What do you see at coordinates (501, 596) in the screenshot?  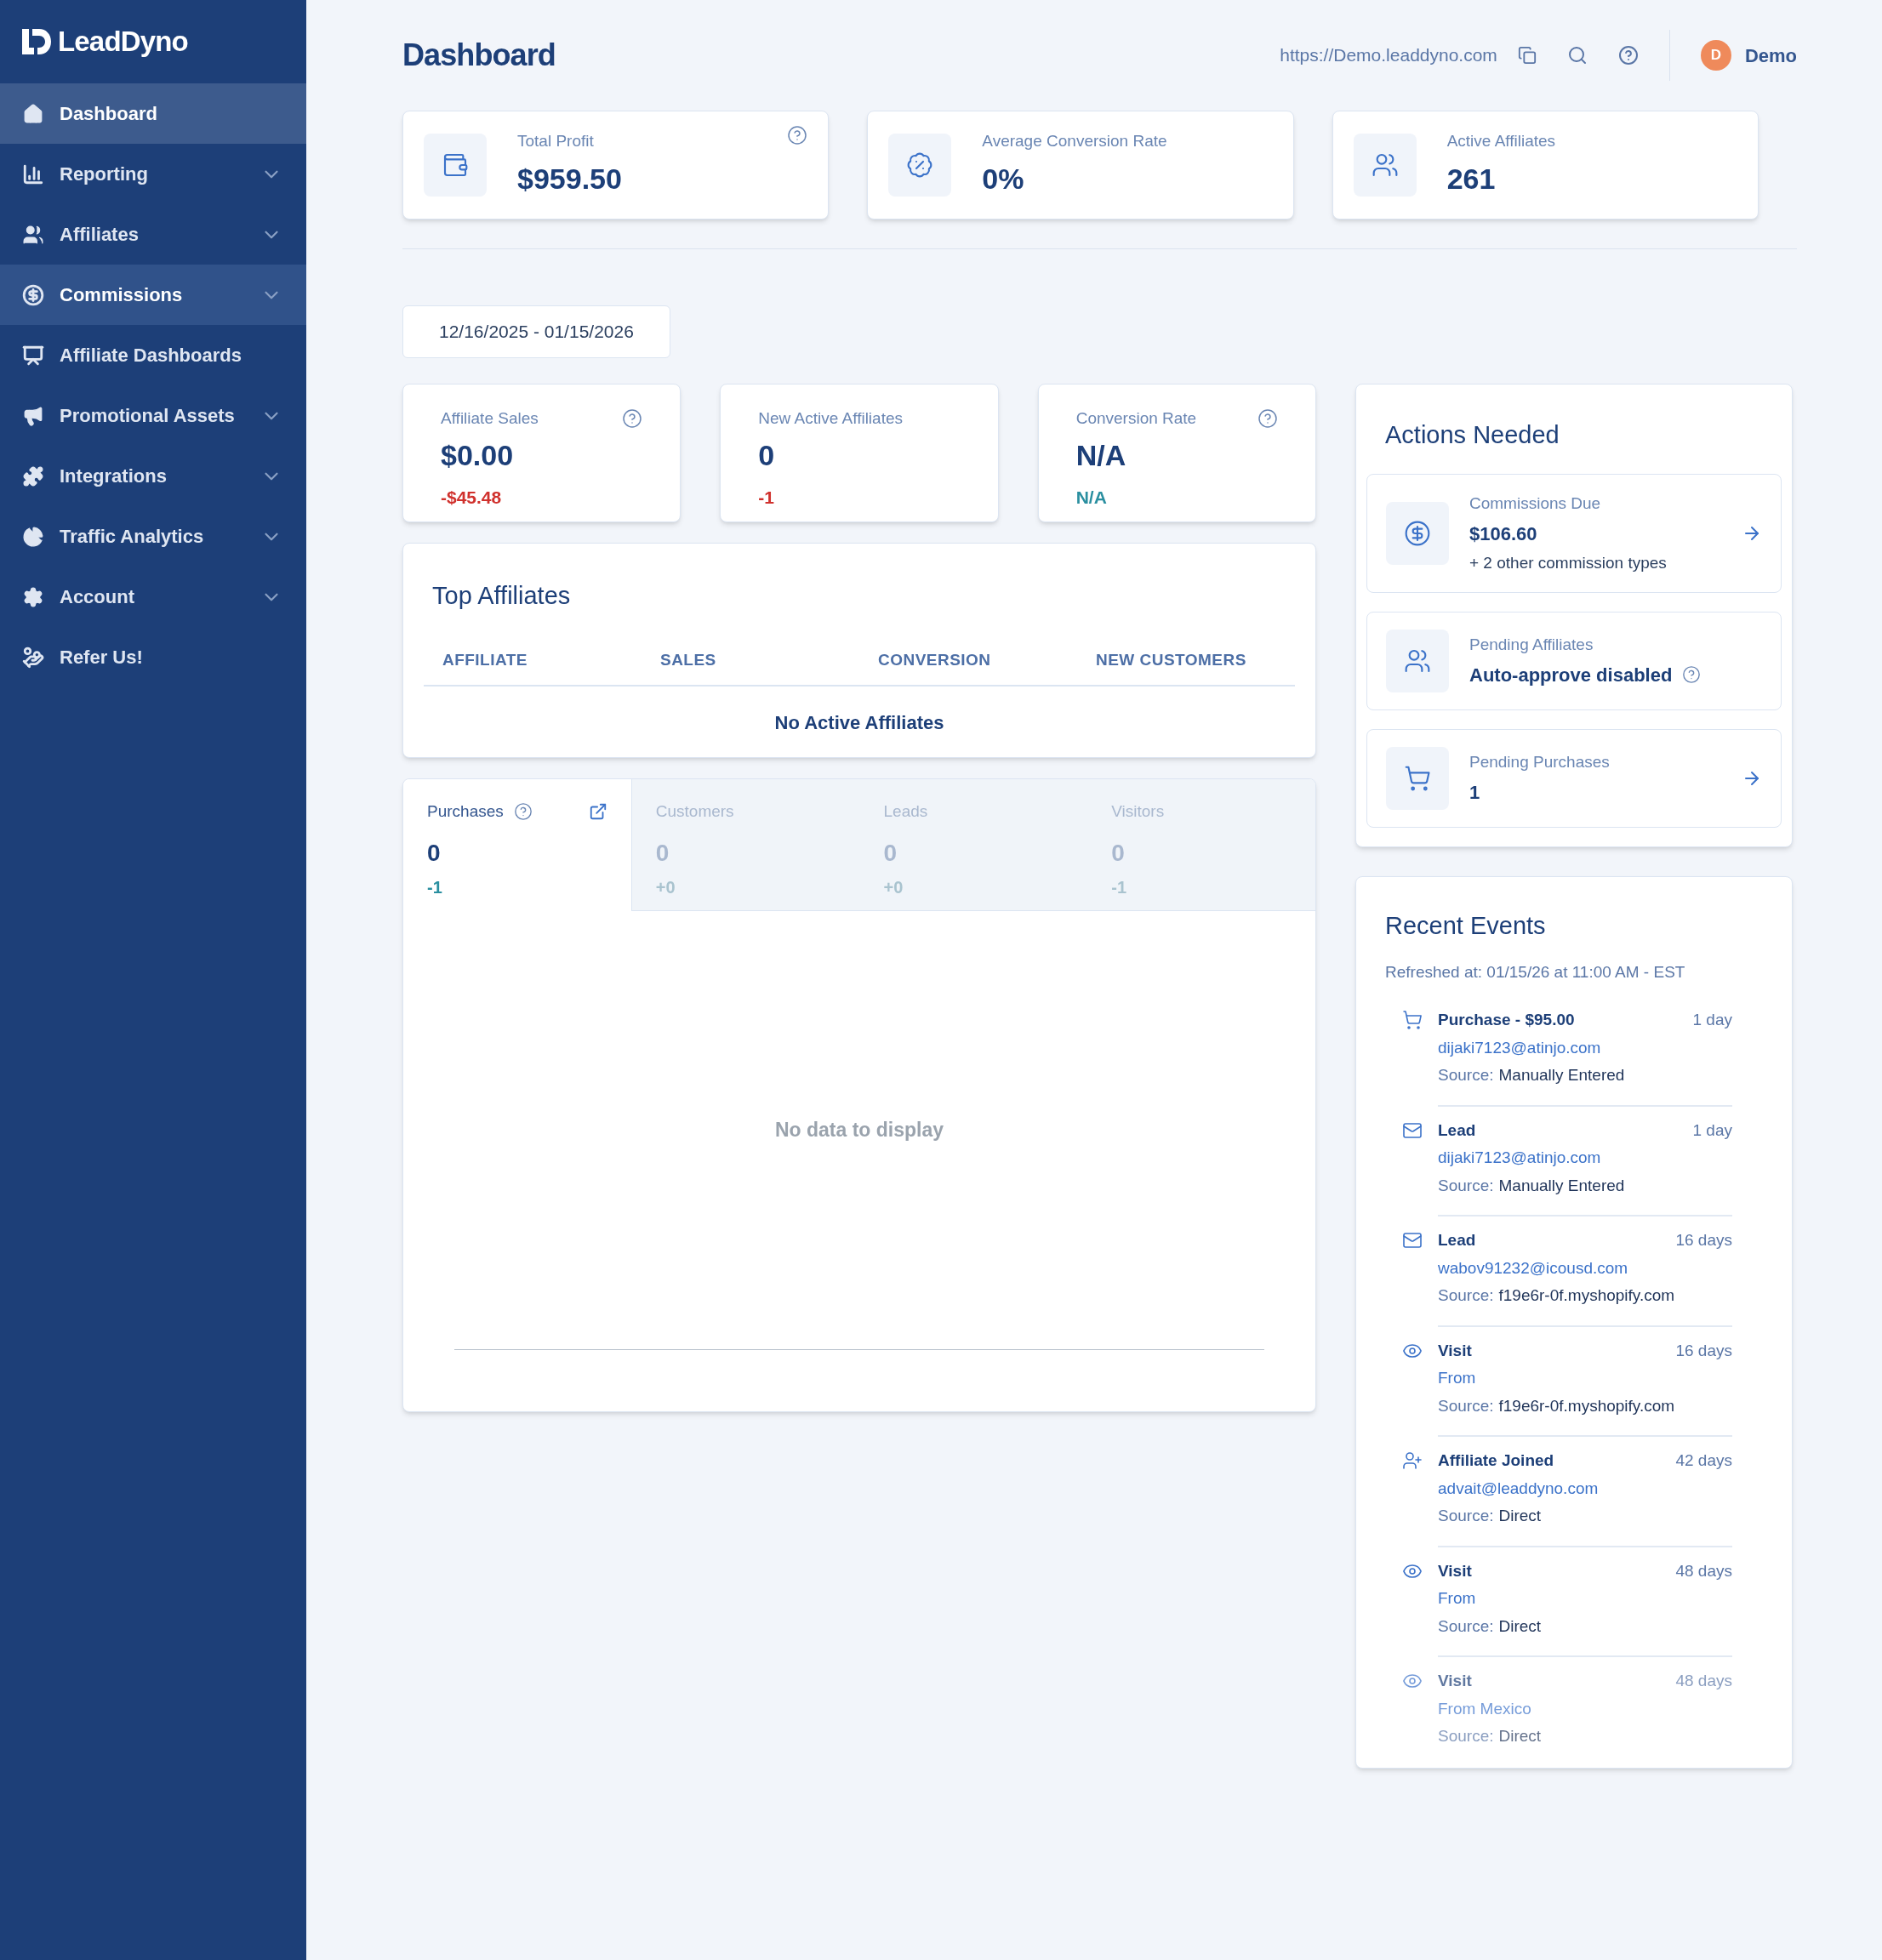 I see `card-title: Top Affiliates` at bounding box center [501, 596].